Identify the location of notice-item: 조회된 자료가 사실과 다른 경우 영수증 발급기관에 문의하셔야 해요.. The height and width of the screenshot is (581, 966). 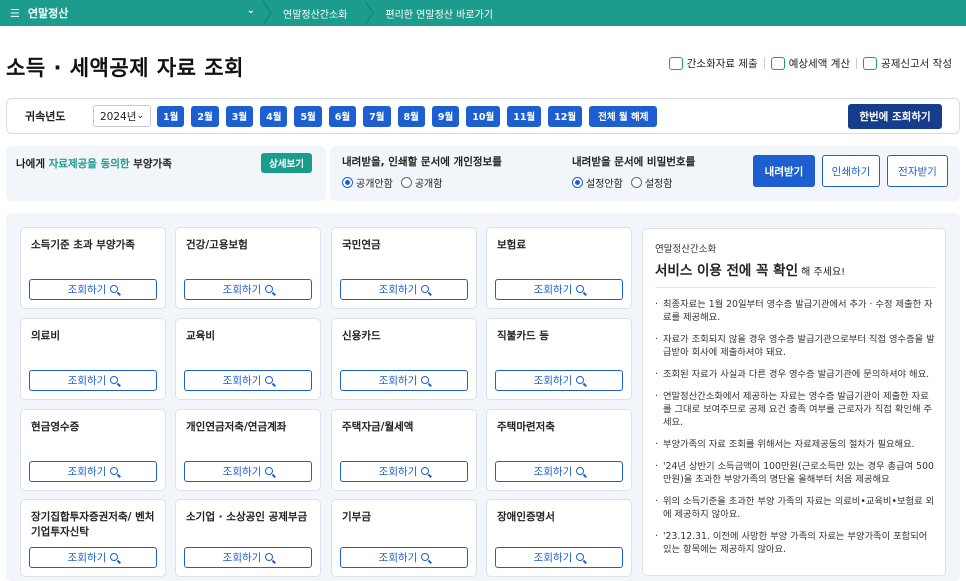
(795, 374).